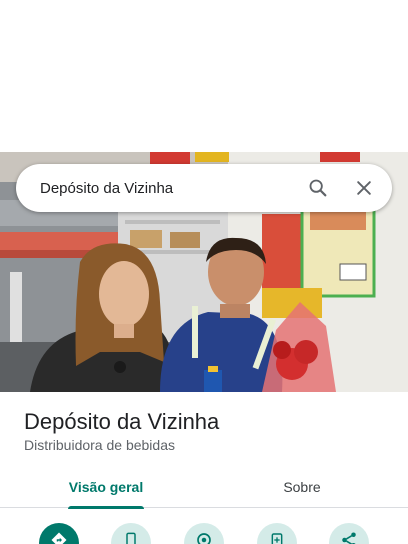 The height and width of the screenshot is (544, 408). I want to click on search-icon, so click(318, 188).